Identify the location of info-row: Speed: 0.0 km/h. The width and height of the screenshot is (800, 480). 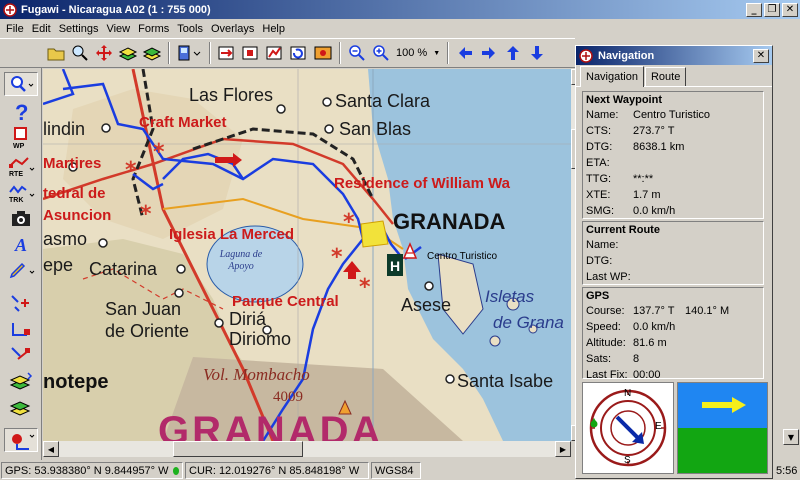
(673, 327).